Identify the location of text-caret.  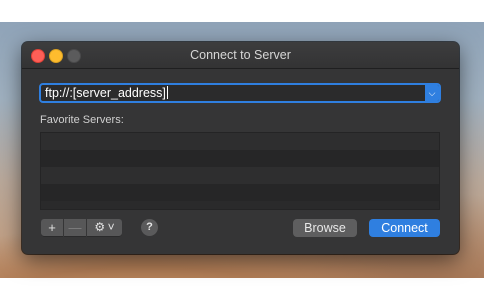
(167, 92).